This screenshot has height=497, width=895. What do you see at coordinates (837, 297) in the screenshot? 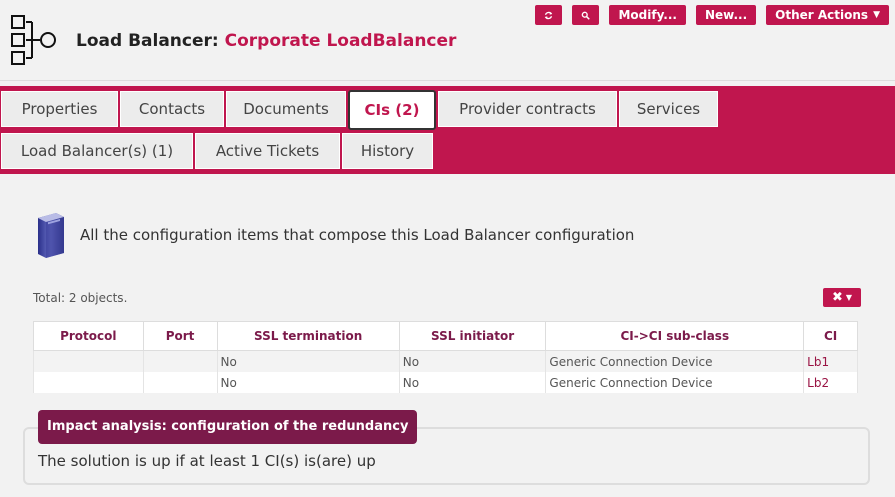
I see `tools-icon: ✖` at bounding box center [837, 297].